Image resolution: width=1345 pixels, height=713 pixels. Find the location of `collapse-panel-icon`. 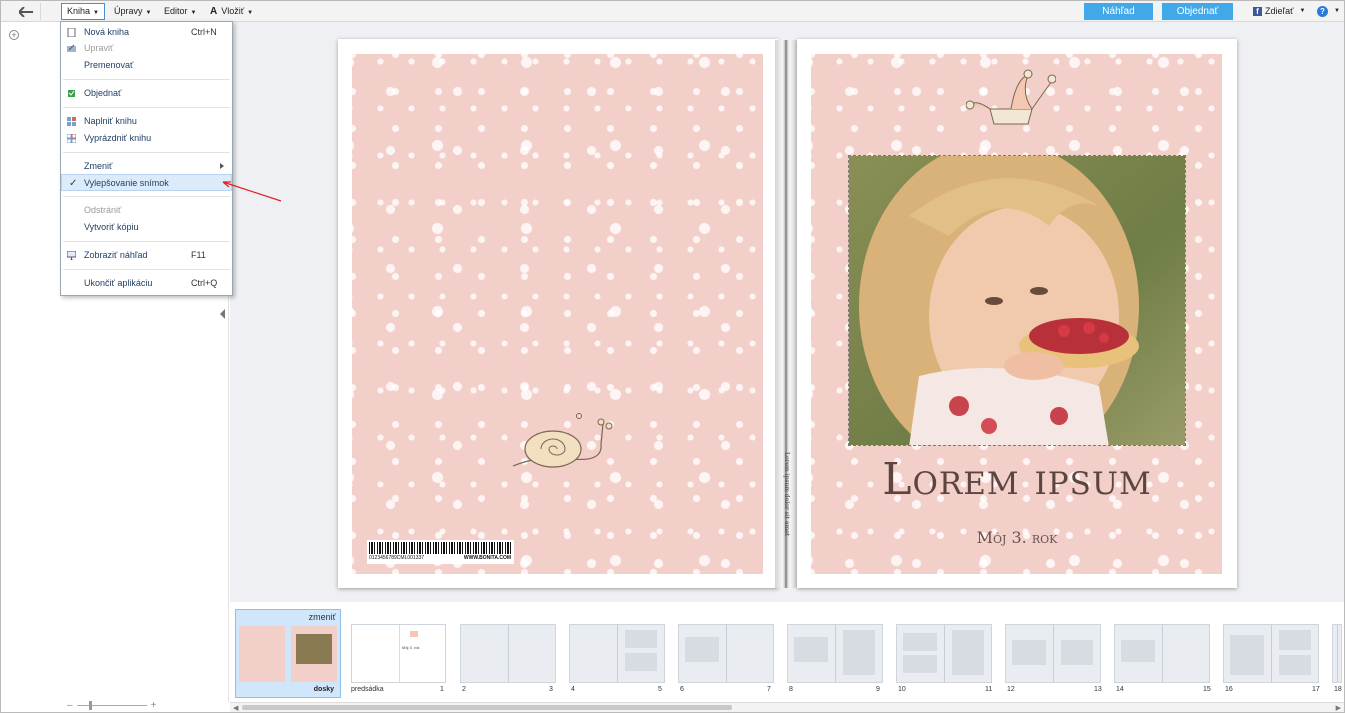

collapse-panel-icon is located at coordinates (222, 314).